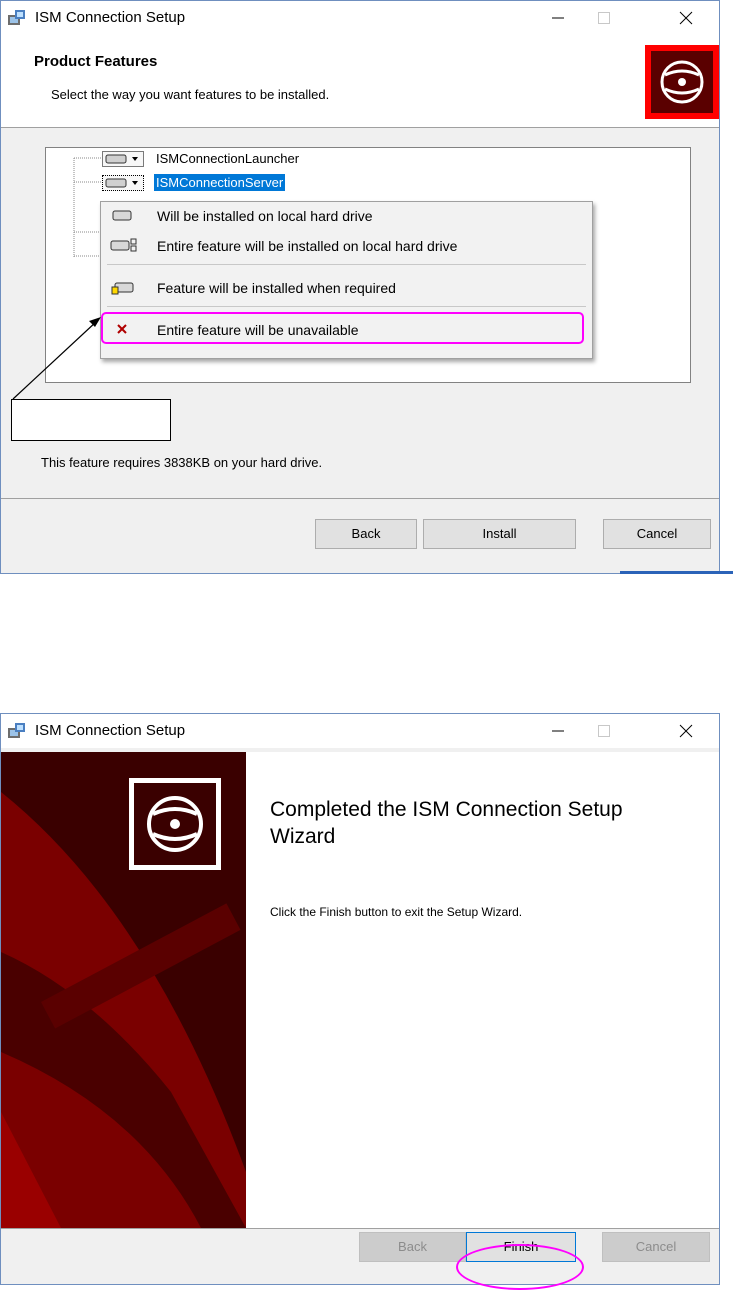 Image resolution: width=733 pixels, height=1290 pixels. I want to click on close-button, so click(686, 731).